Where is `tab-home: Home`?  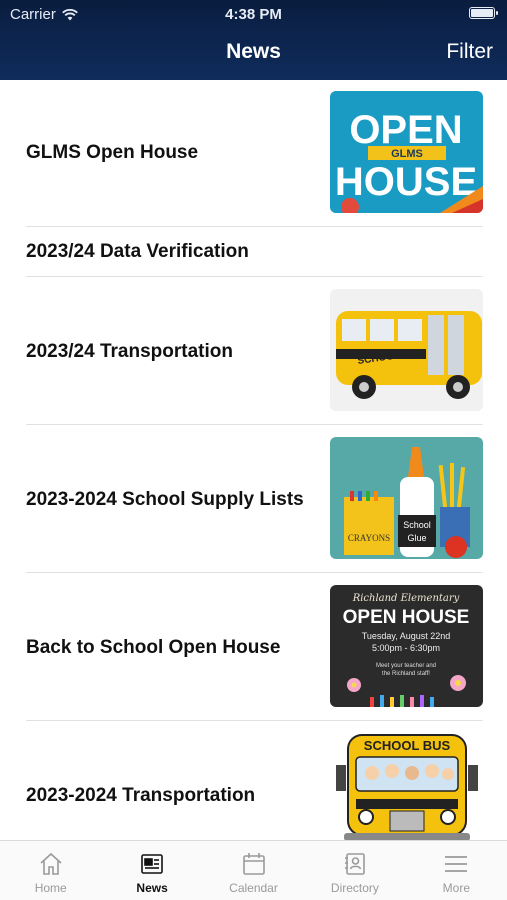
tab-home: Home is located at coordinates (50, 870).